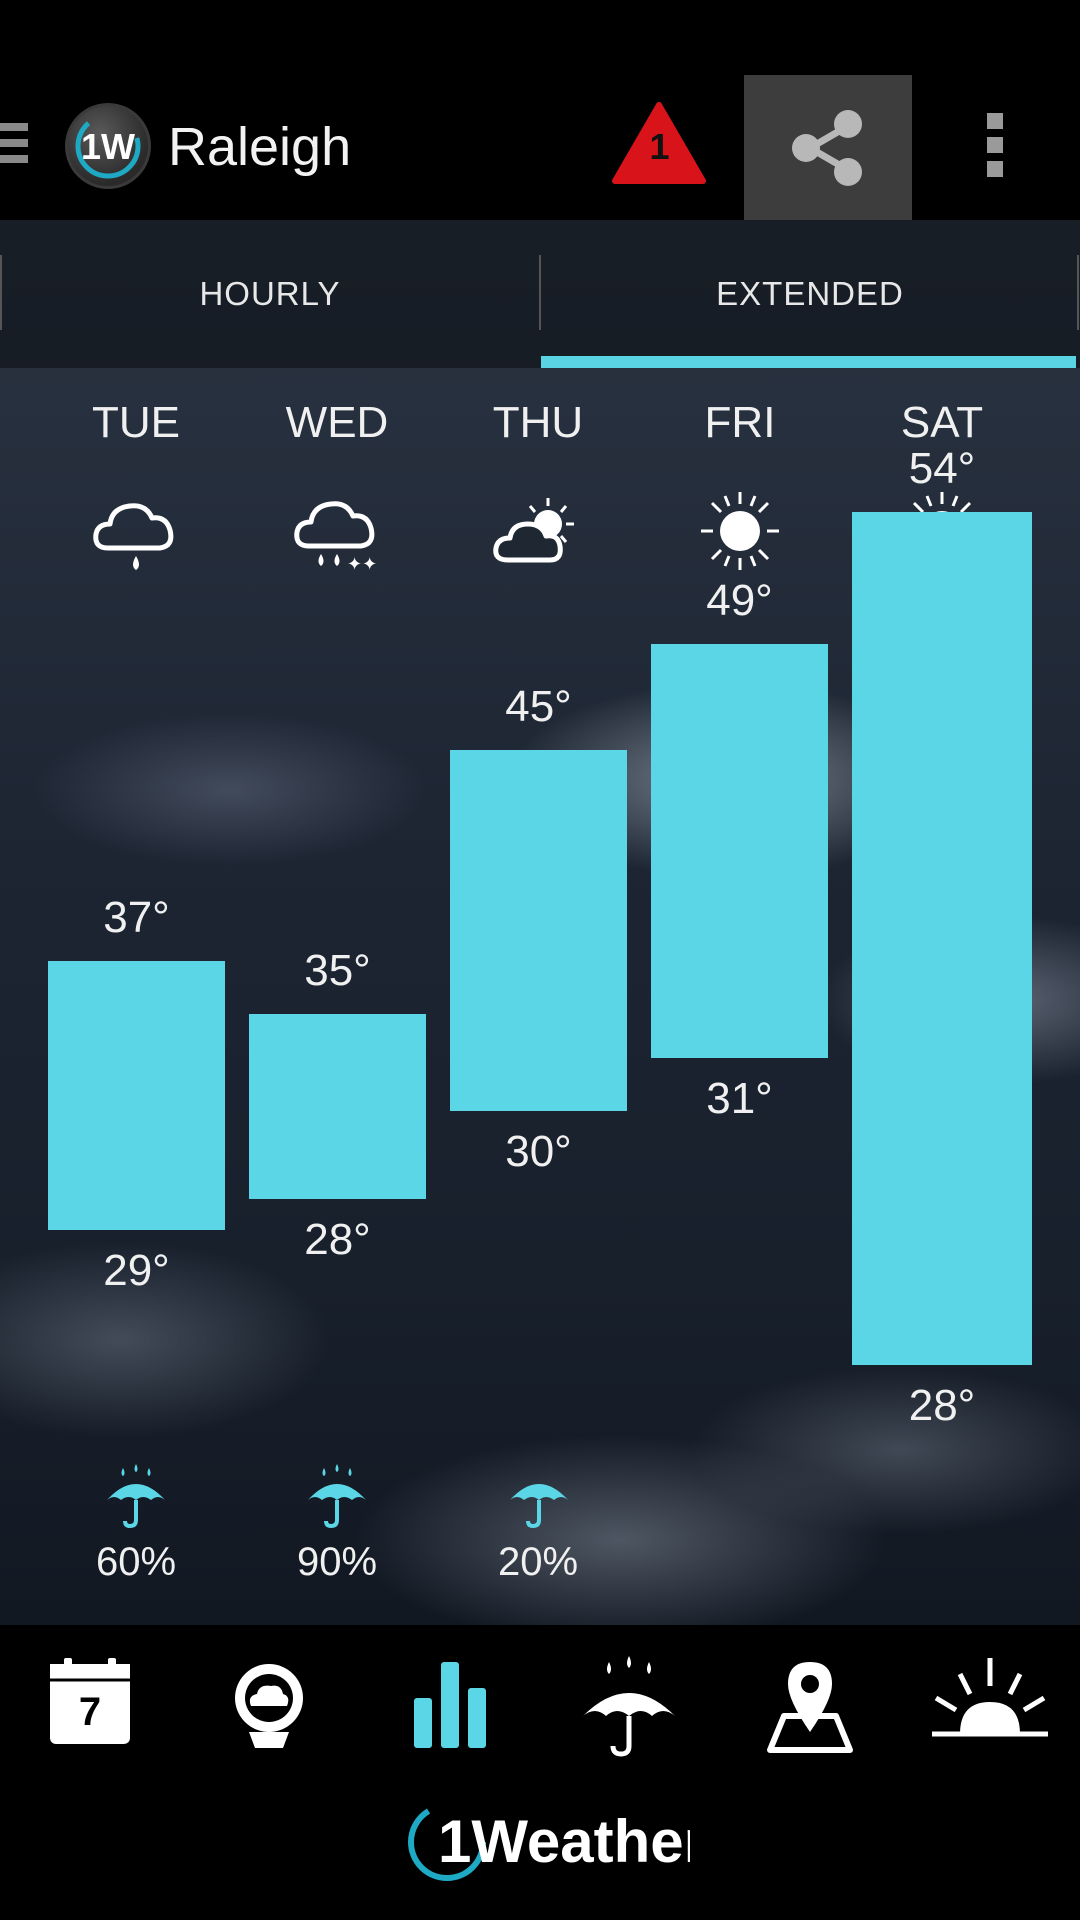  What do you see at coordinates (808, 362) in the screenshot?
I see `active-tab-indicator` at bounding box center [808, 362].